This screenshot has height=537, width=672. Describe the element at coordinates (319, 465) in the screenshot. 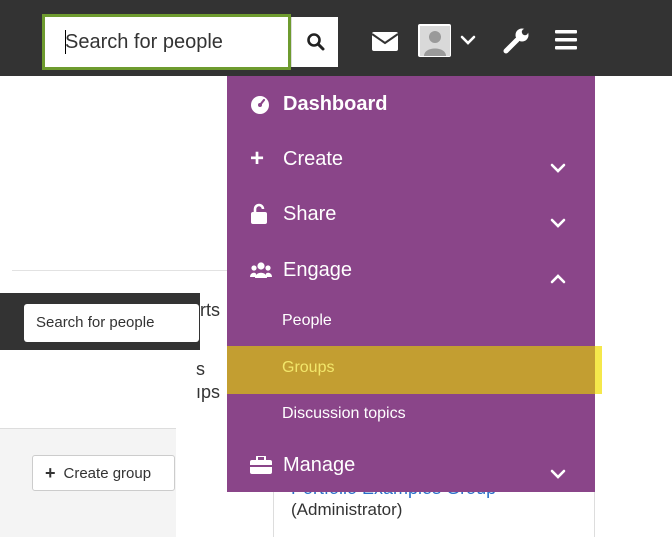

I see `menu-item-label: Manage` at that location.